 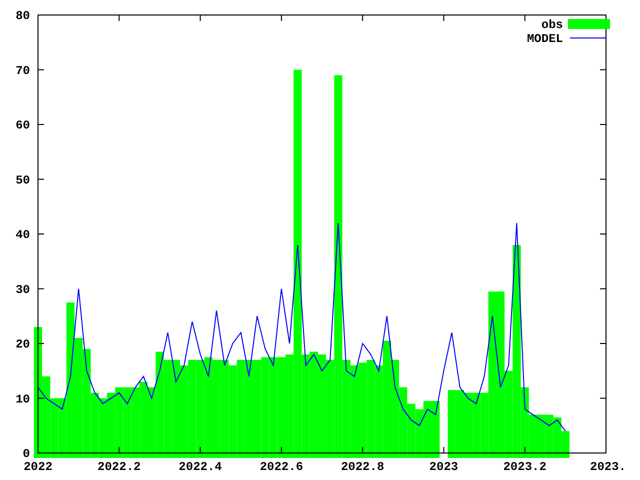 I want to click on x-tick-label: 2022.2, so click(x=119, y=467).